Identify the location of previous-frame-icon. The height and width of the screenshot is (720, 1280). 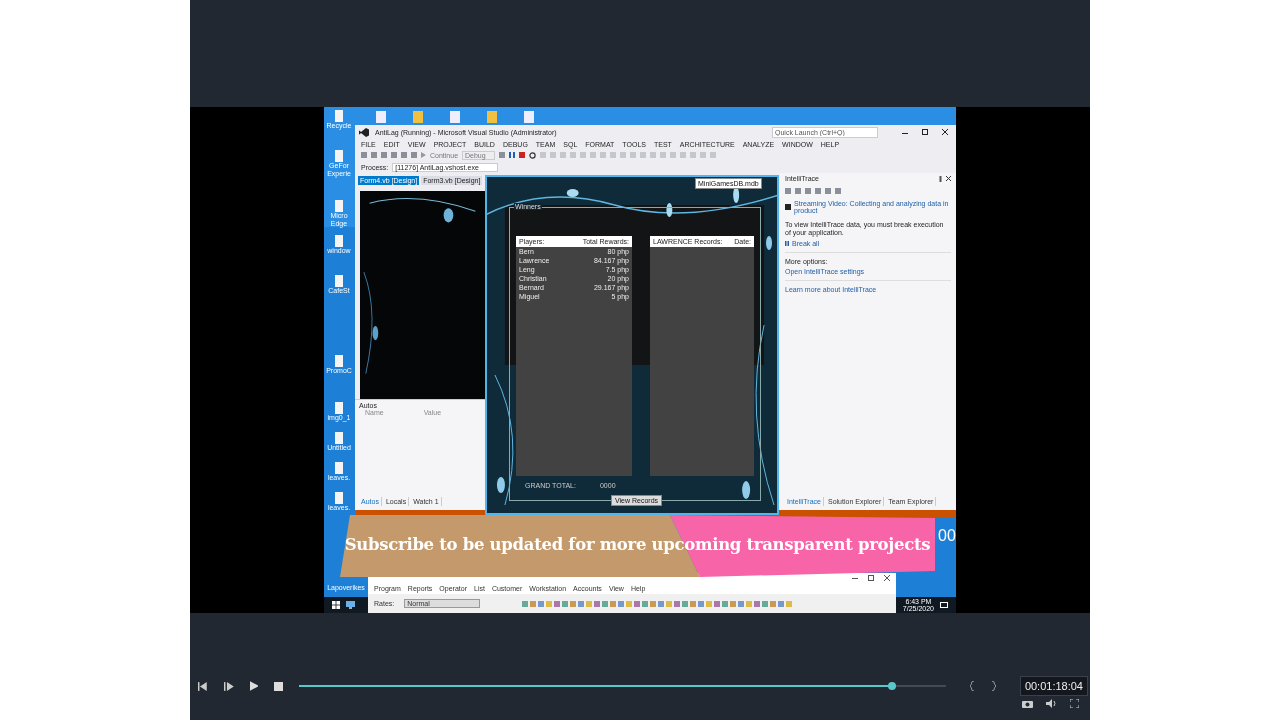
(203, 686).